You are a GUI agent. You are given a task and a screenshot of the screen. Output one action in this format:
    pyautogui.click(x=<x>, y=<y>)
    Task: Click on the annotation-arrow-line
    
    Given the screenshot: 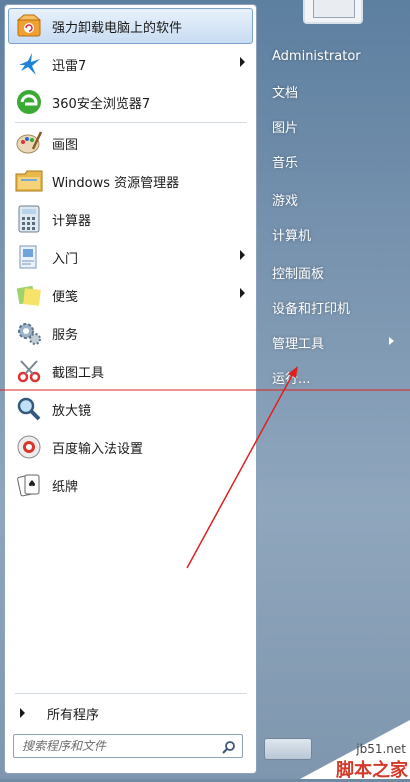 What is the action you would take?
    pyautogui.click(x=241, y=469)
    